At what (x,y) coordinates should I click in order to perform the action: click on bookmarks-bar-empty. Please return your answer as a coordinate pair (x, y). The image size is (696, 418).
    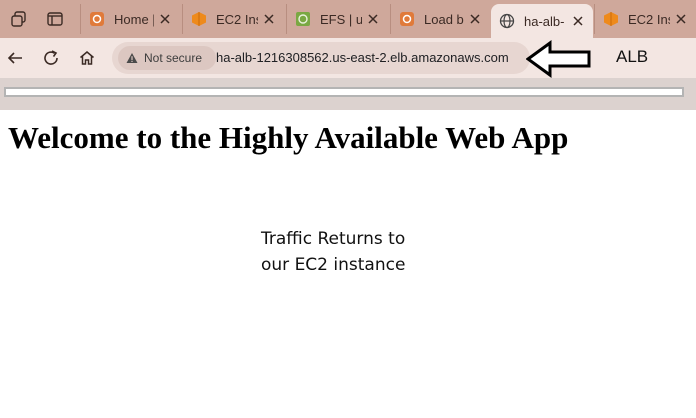
    Looking at the image, I should click on (344, 92).